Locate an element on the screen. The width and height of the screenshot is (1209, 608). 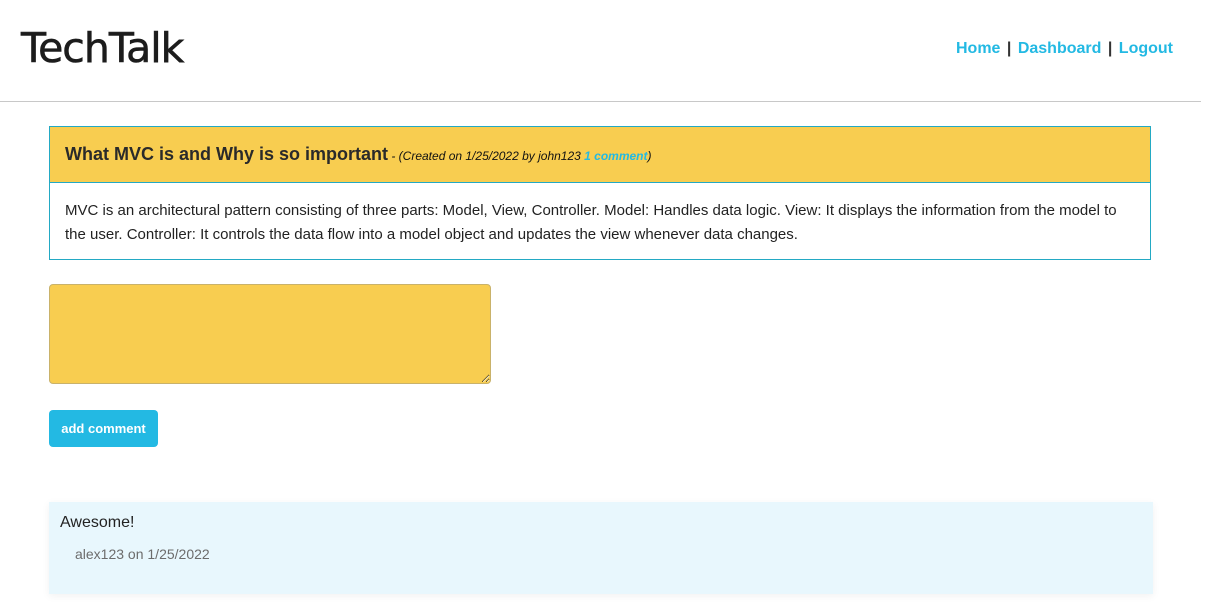
post-meta-prefix: - (Created on 1/25/2022 by john123 is located at coordinates (486, 156).